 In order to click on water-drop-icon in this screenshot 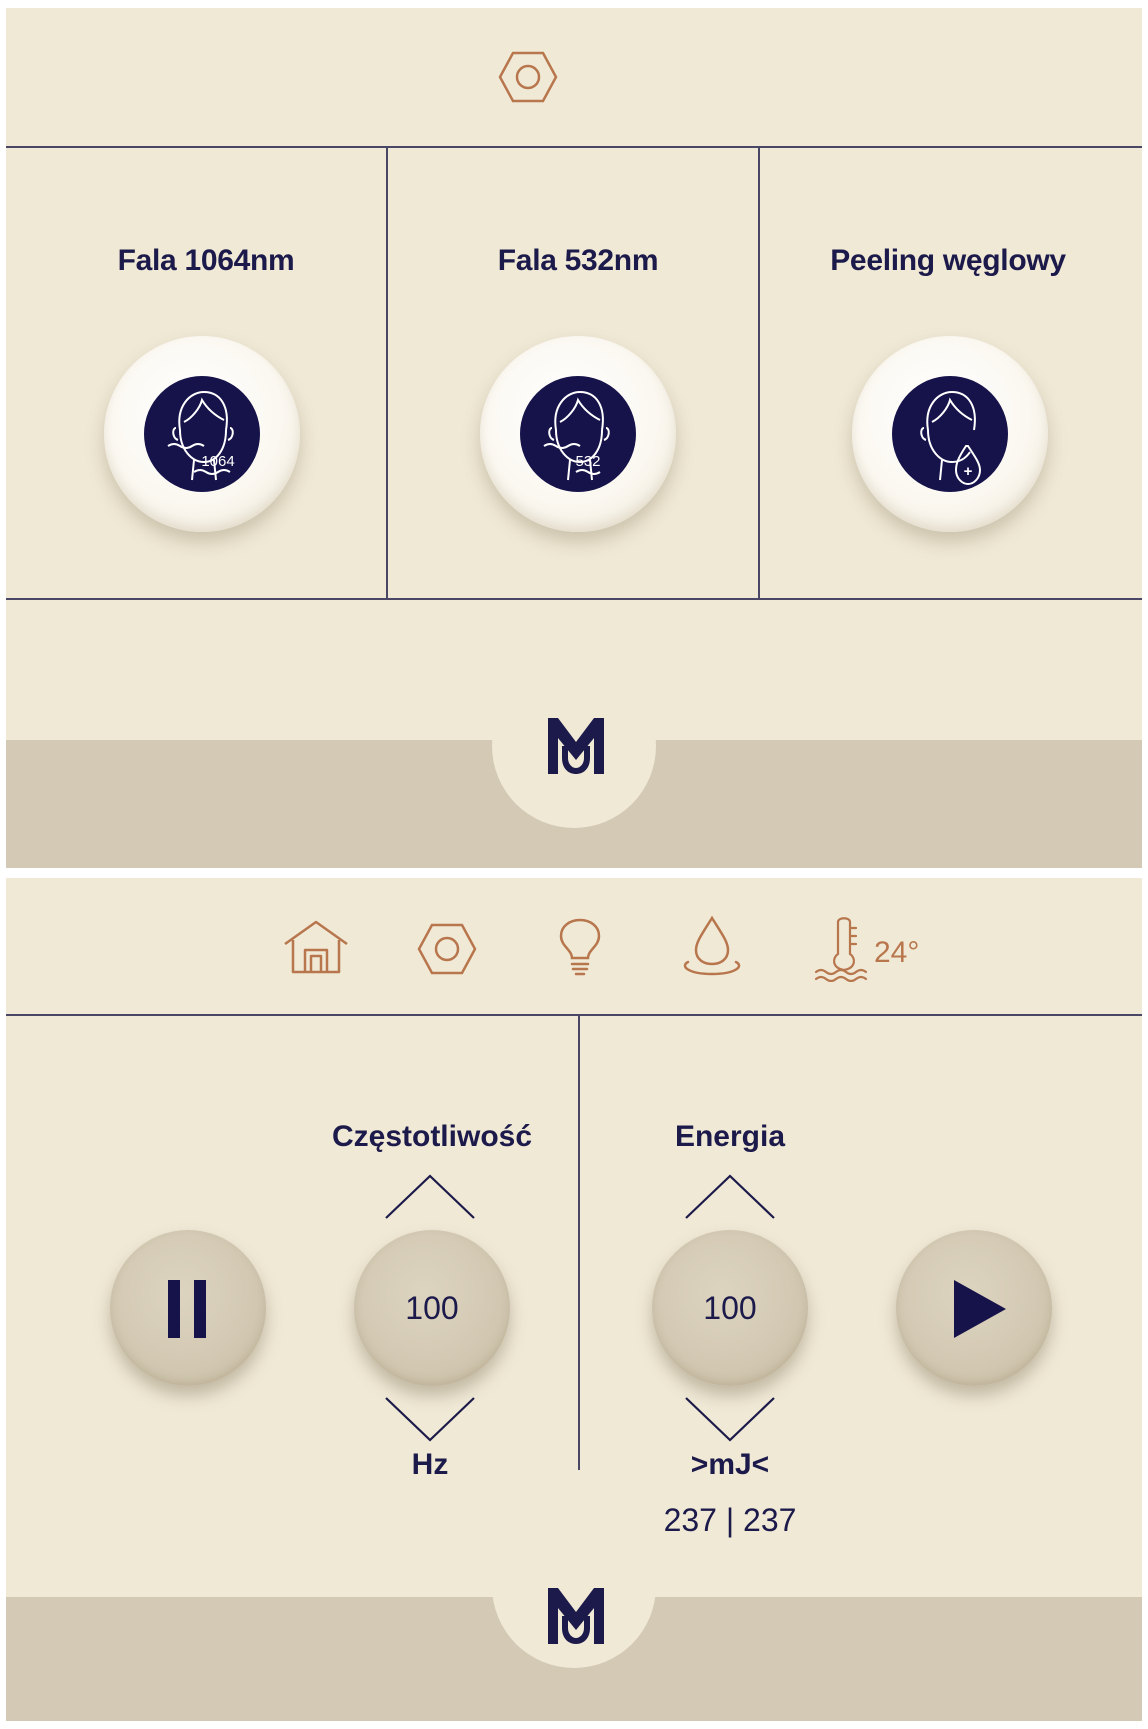, I will do `click(712, 948)`.